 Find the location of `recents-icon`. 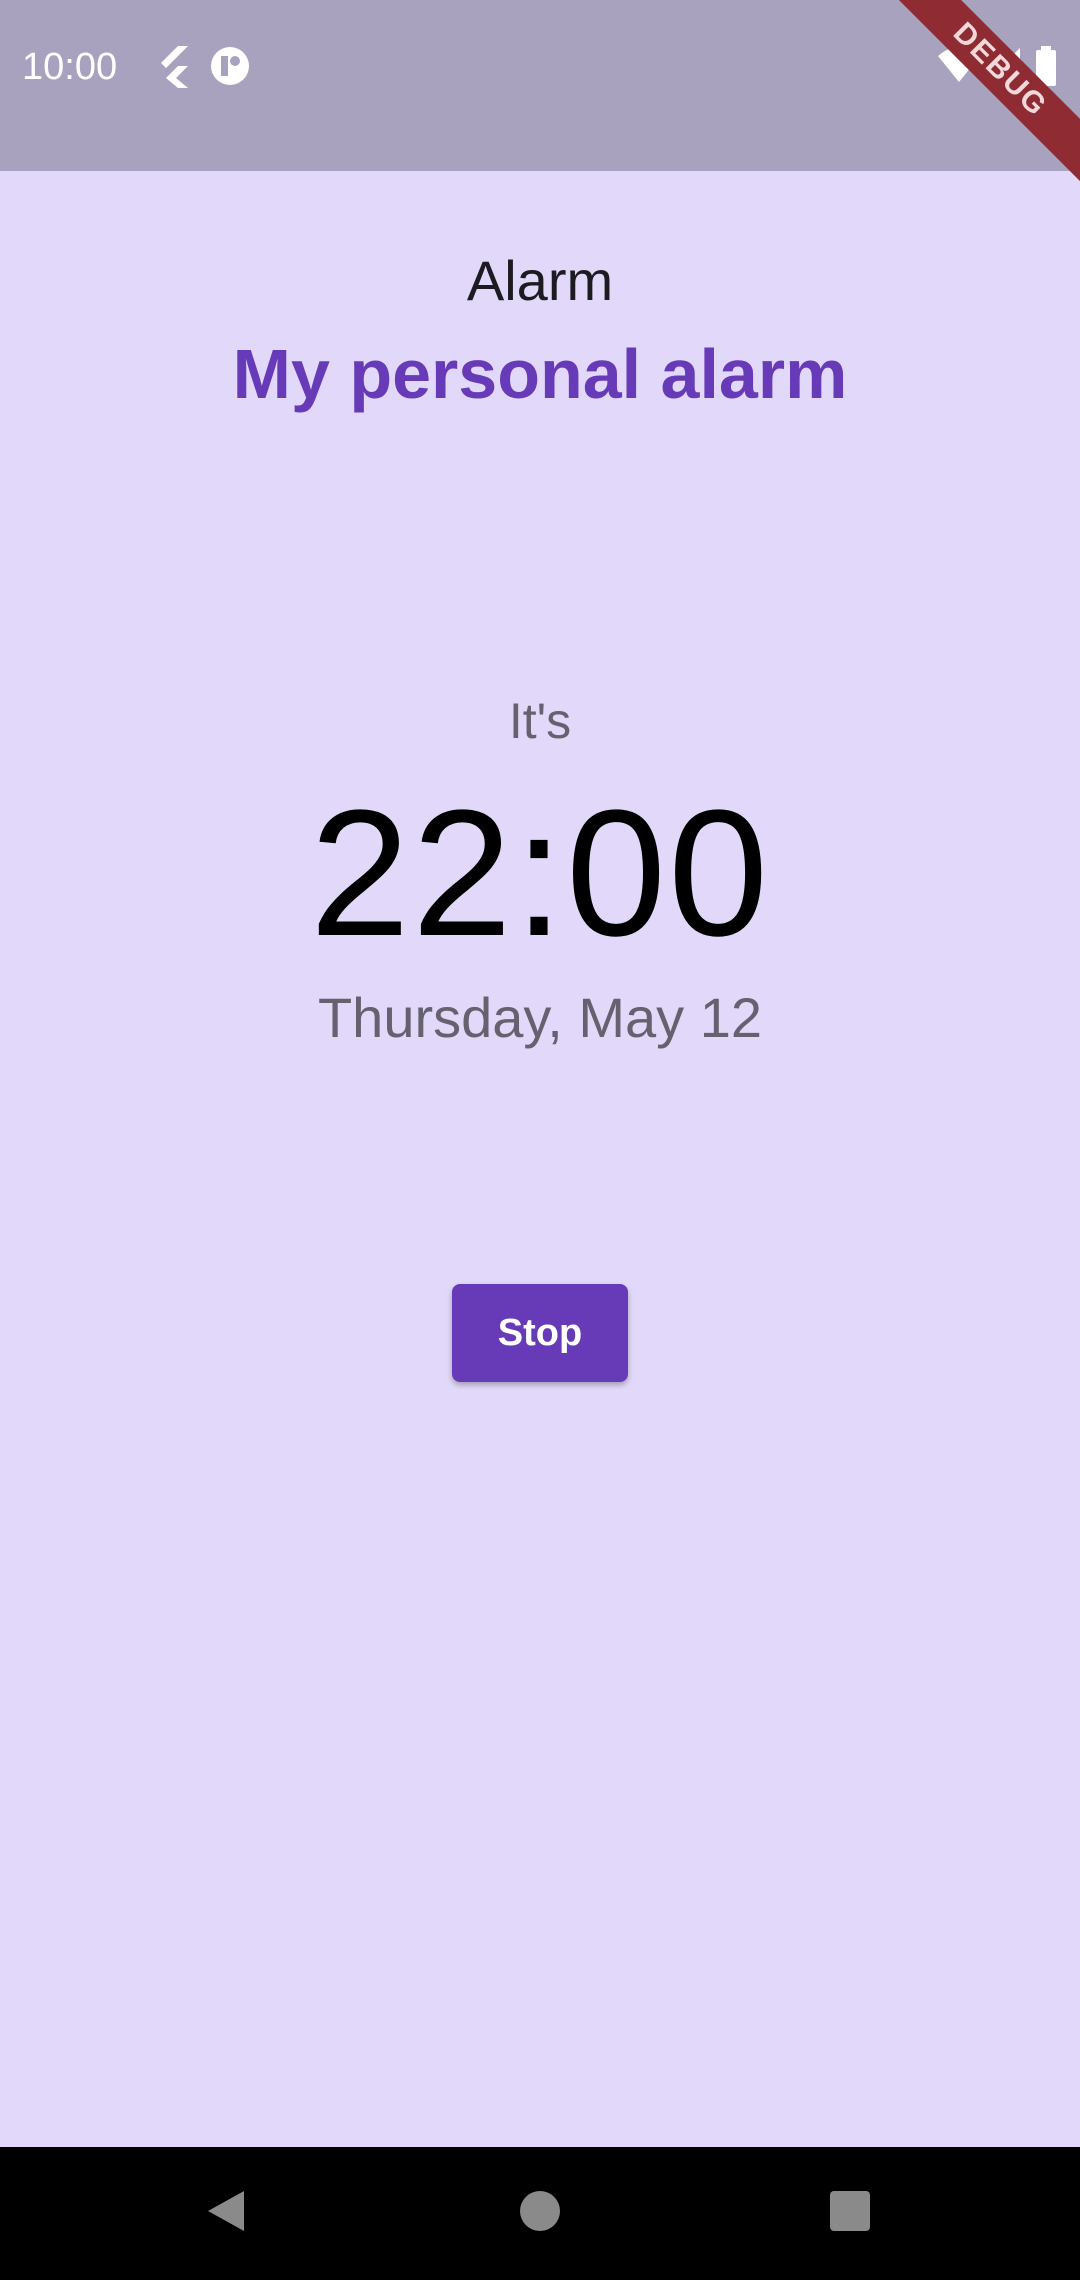

recents-icon is located at coordinates (850, 2213).